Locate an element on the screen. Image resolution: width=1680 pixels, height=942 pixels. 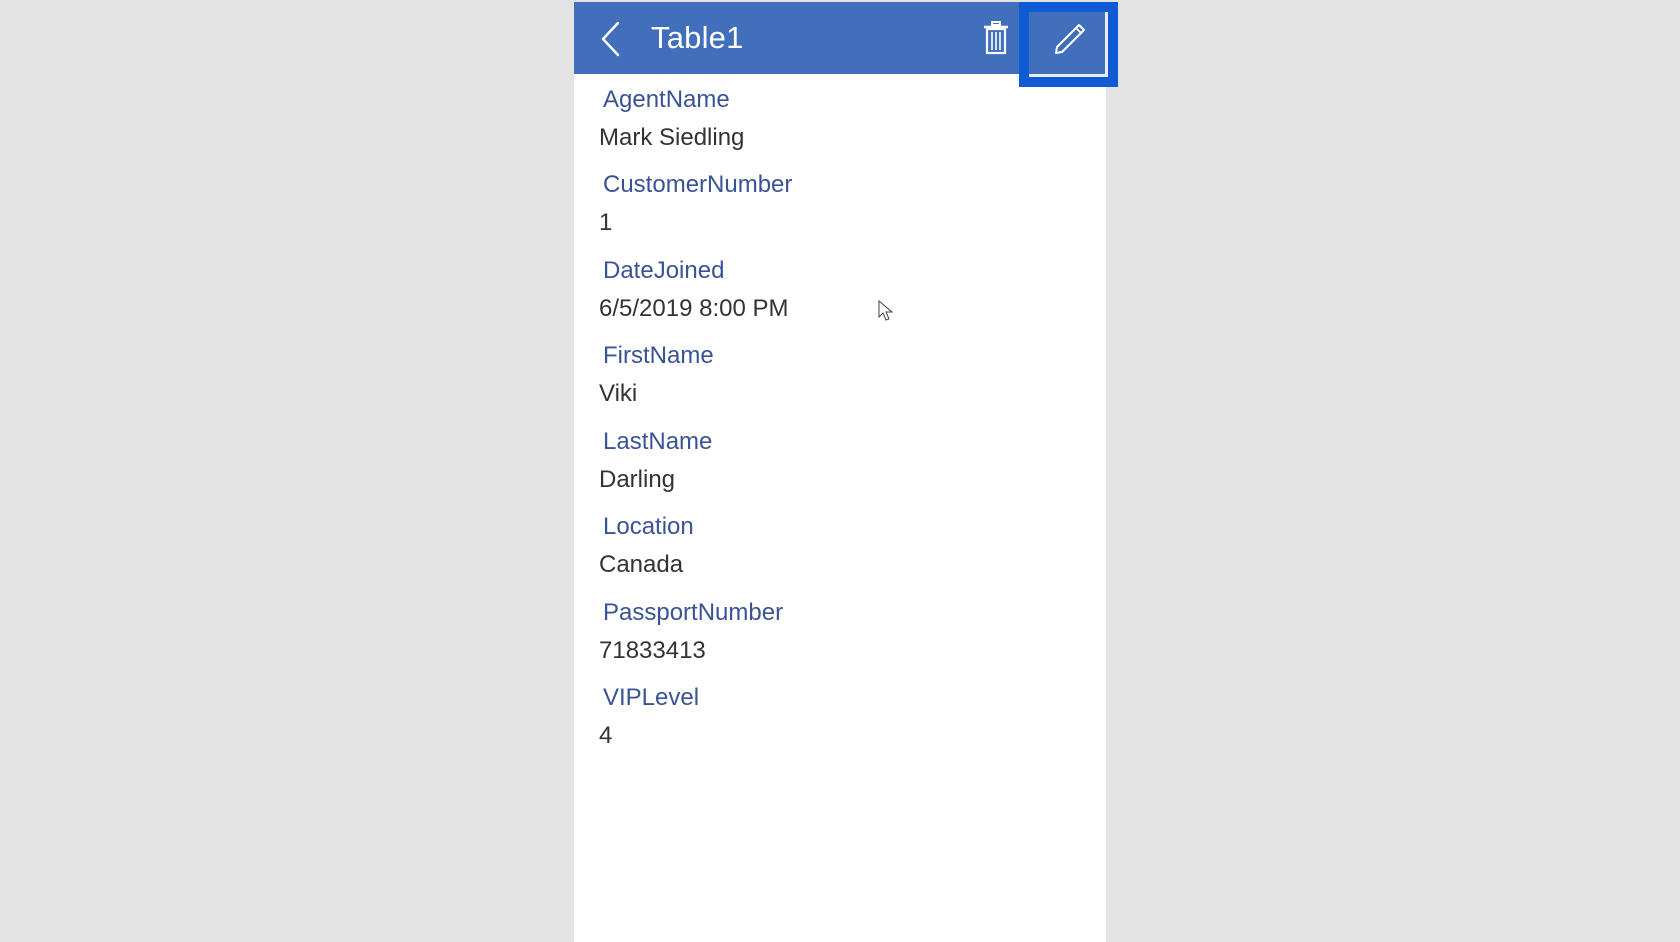
pencil-icon is located at coordinates (1070, 39).